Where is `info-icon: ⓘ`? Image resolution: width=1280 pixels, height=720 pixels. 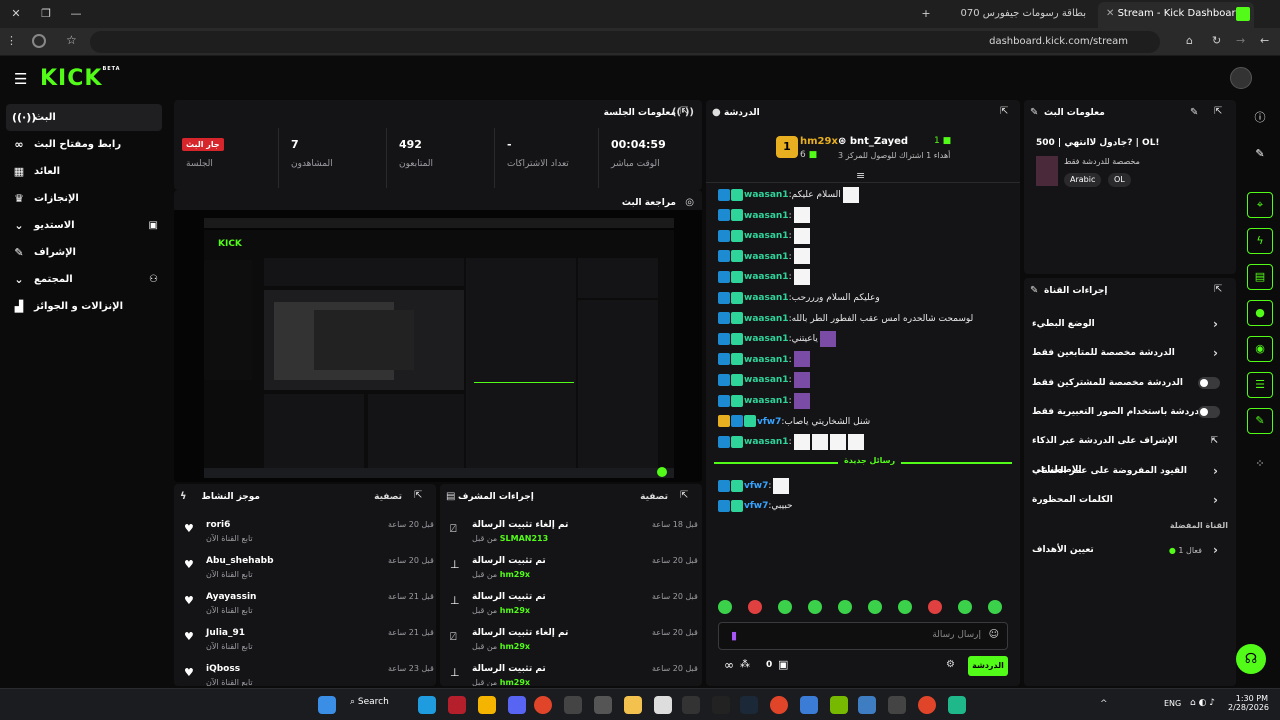
info-icon: ⓘ is located at coordinates (1260, 119).